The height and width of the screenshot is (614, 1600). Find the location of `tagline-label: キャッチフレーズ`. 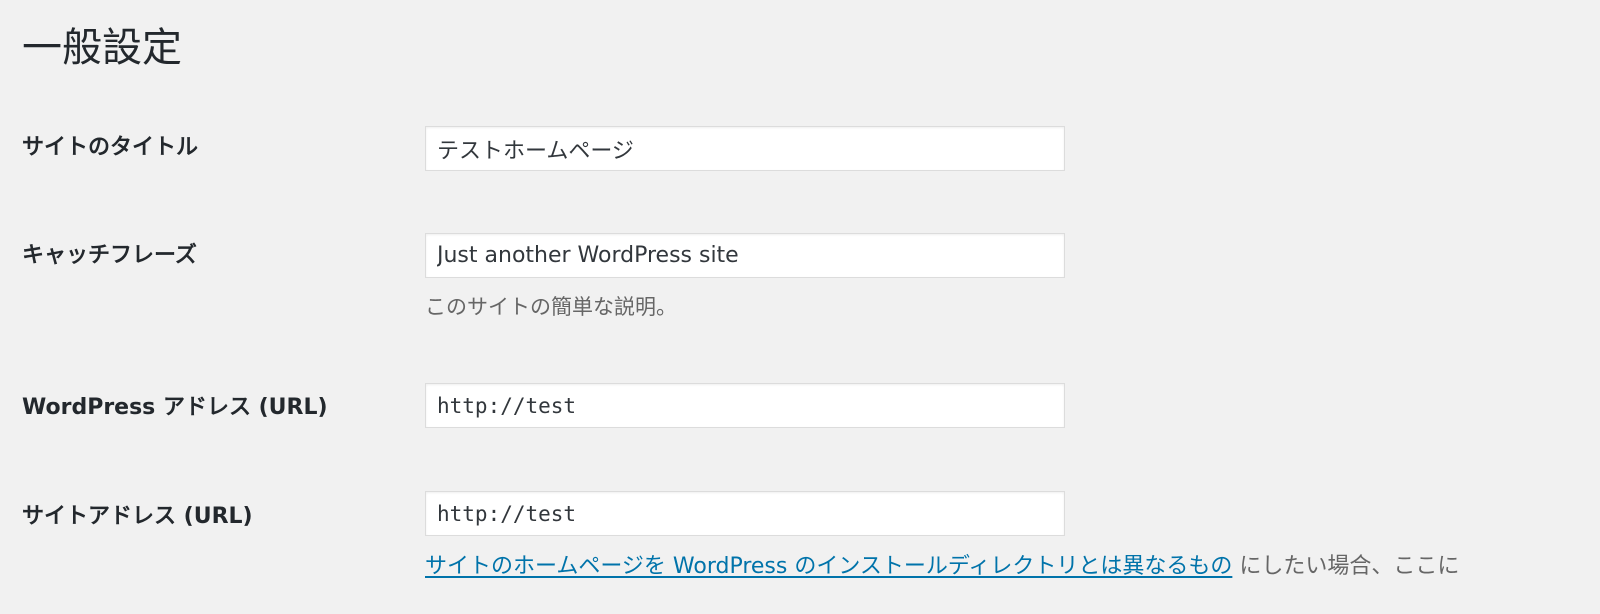

tagline-label: キャッチフレーズ is located at coordinates (109, 255).